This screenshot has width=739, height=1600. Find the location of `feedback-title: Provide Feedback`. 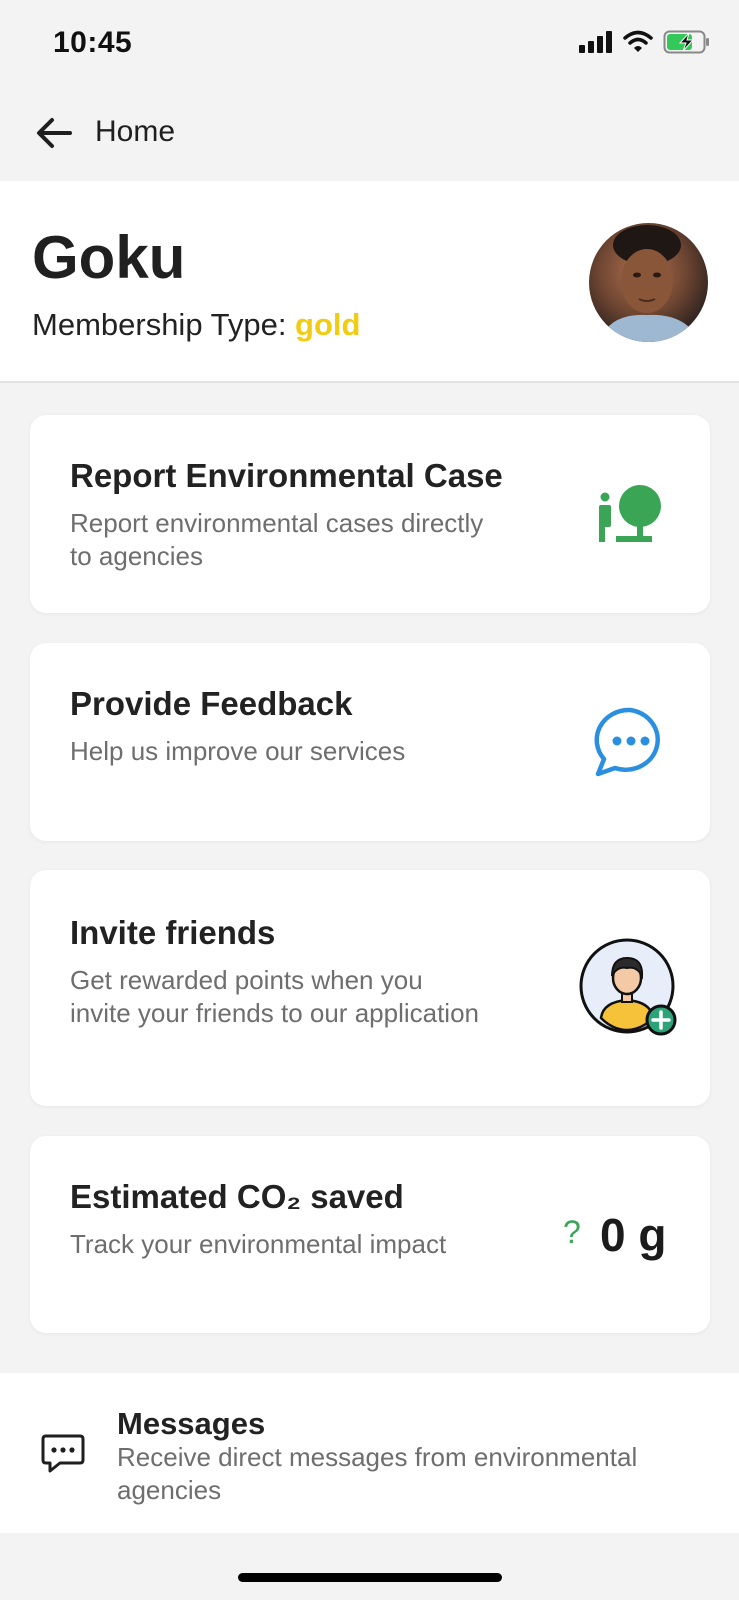

feedback-title: Provide Feedback is located at coordinates (211, 703).